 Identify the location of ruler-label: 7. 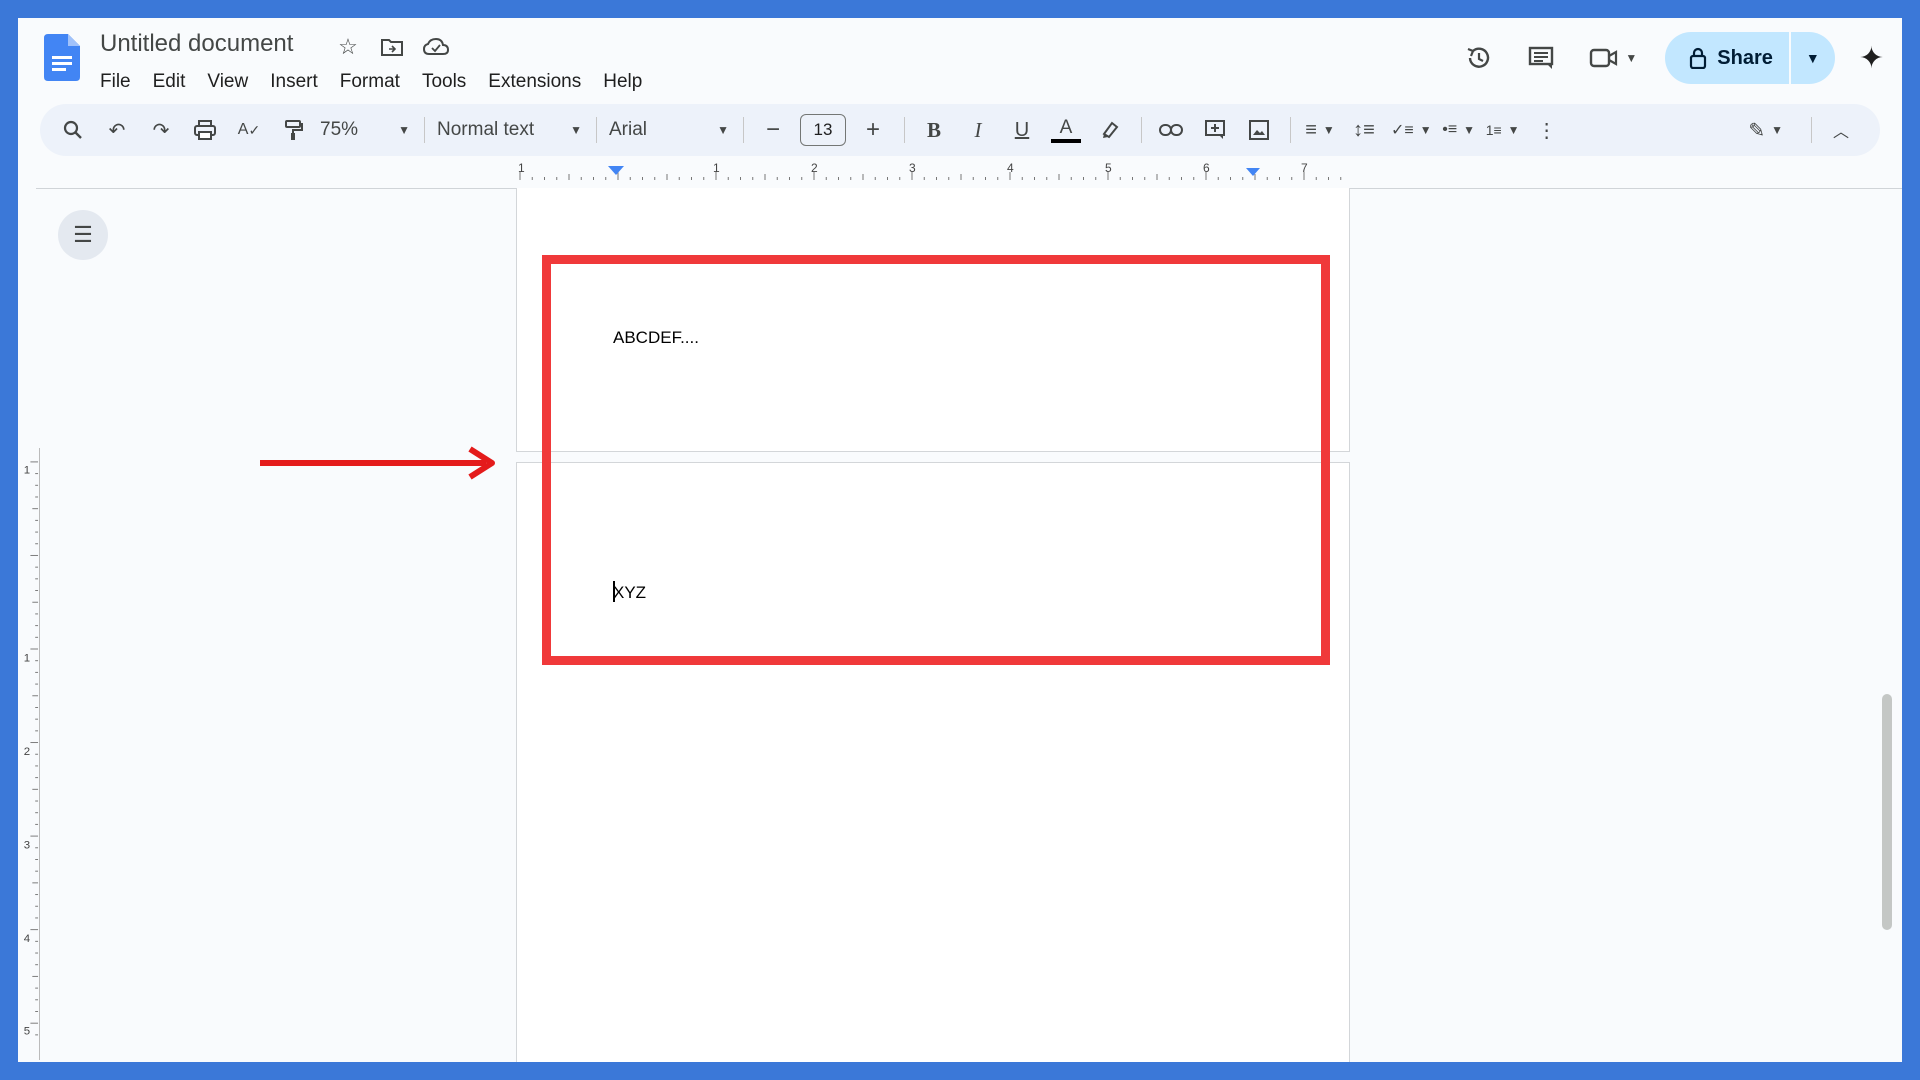
(1304, 169).